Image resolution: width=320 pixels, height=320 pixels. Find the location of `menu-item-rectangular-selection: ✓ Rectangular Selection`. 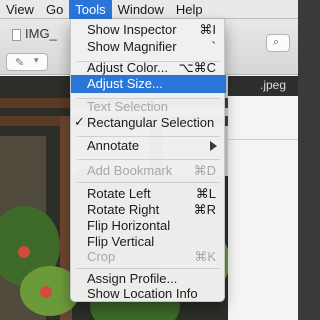

menu-item-rectangular-selection: ✓ Rectangular Selection is located at coordinates (148, 123).